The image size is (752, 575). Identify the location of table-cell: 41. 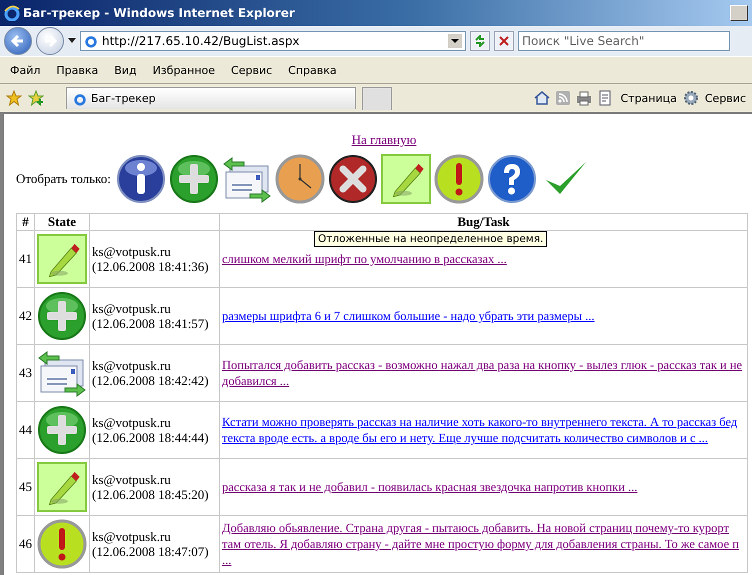
(25, 259).